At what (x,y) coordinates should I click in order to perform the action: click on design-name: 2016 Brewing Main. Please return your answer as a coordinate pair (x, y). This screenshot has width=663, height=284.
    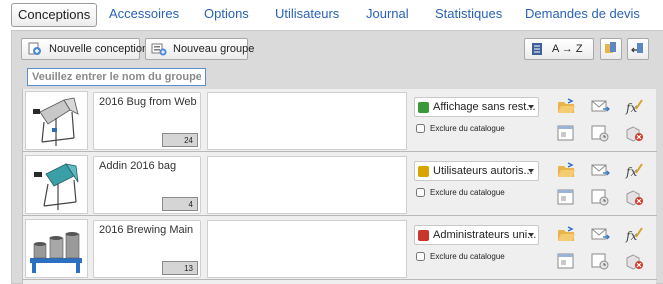
    Looking at the image, I should click on (146, 230).